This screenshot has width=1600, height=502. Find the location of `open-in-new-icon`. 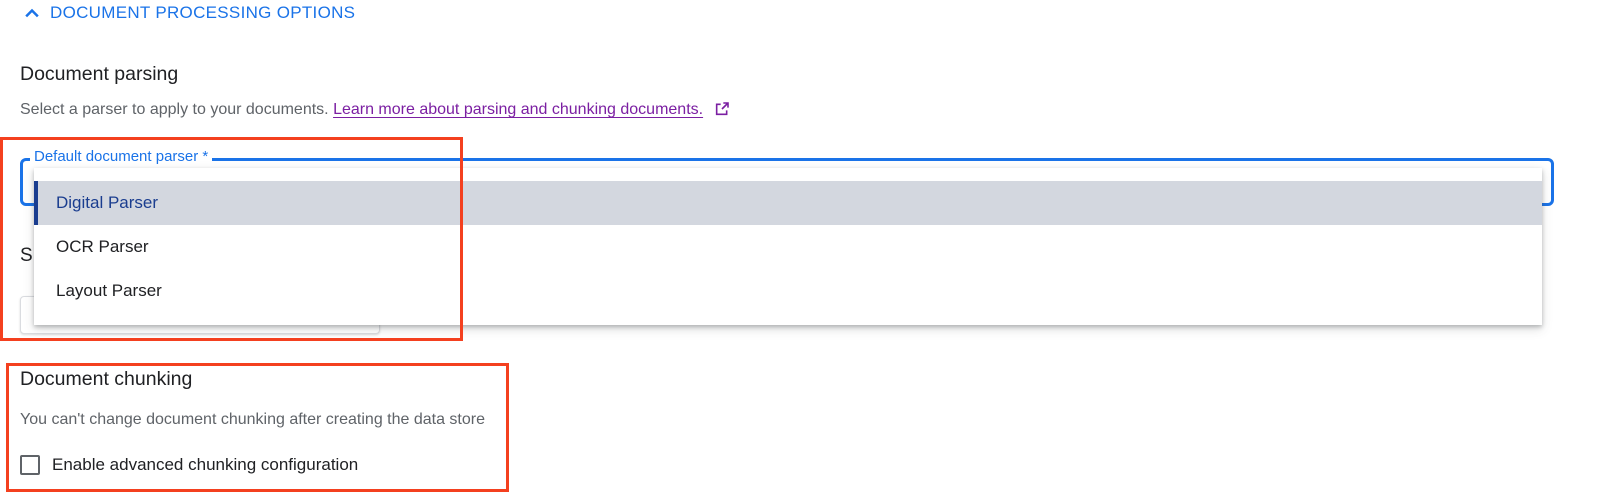

open-in-new-icon is located at coordinates (722, 109).